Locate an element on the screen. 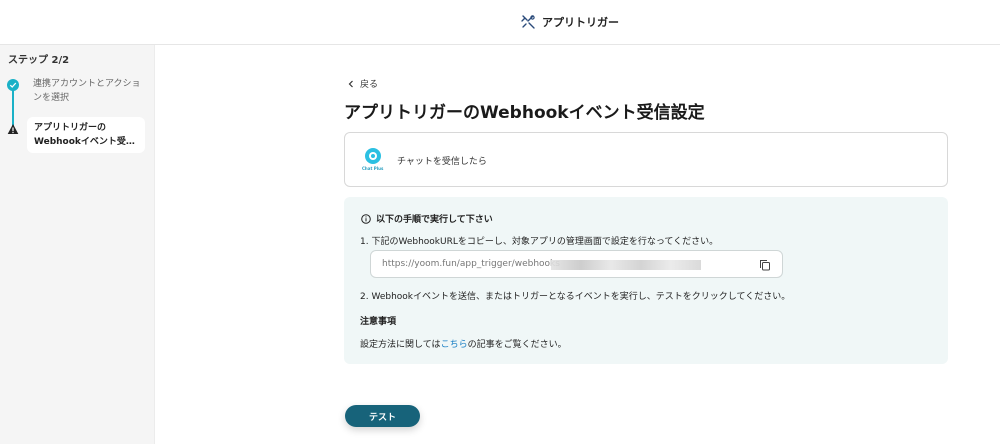 This screenshot has width=1000, height=444. notes-title: 注意事項 is located at coordinates (378, 322).